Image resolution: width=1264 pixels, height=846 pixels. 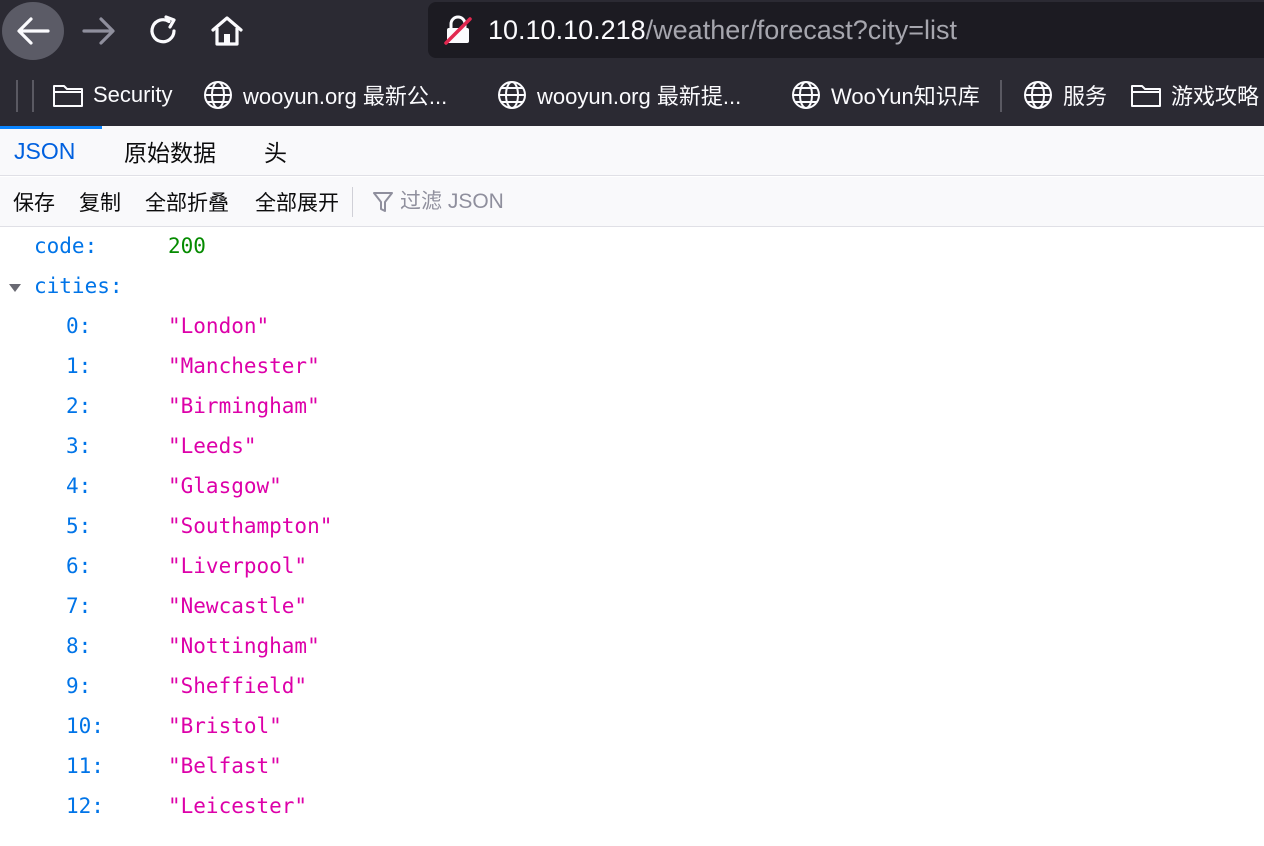 I want to click on filter-icon, so click(x=383, y=201).